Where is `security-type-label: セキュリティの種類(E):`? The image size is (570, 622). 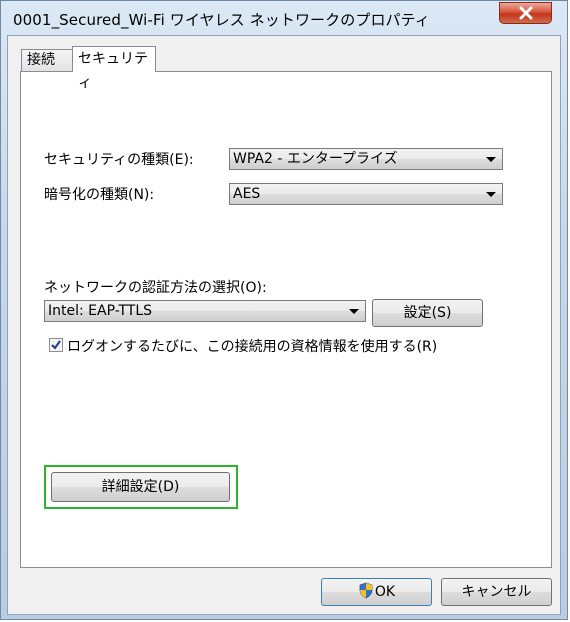 security-type-label: セキュリティの種類(E): is located at coordinates (119, 160).